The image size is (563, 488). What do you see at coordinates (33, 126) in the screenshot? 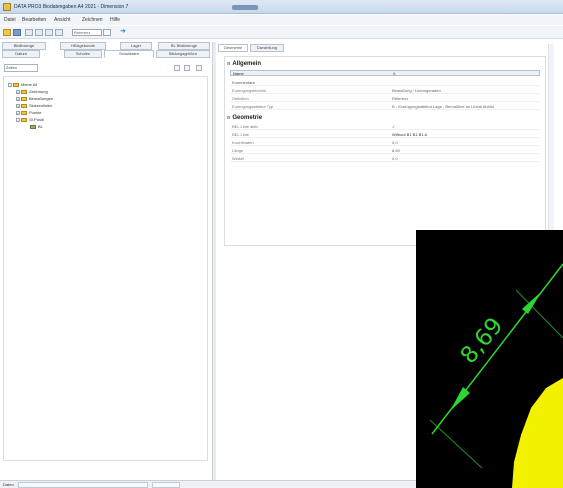
I see `object-icon` at bounding box center [33, 126].